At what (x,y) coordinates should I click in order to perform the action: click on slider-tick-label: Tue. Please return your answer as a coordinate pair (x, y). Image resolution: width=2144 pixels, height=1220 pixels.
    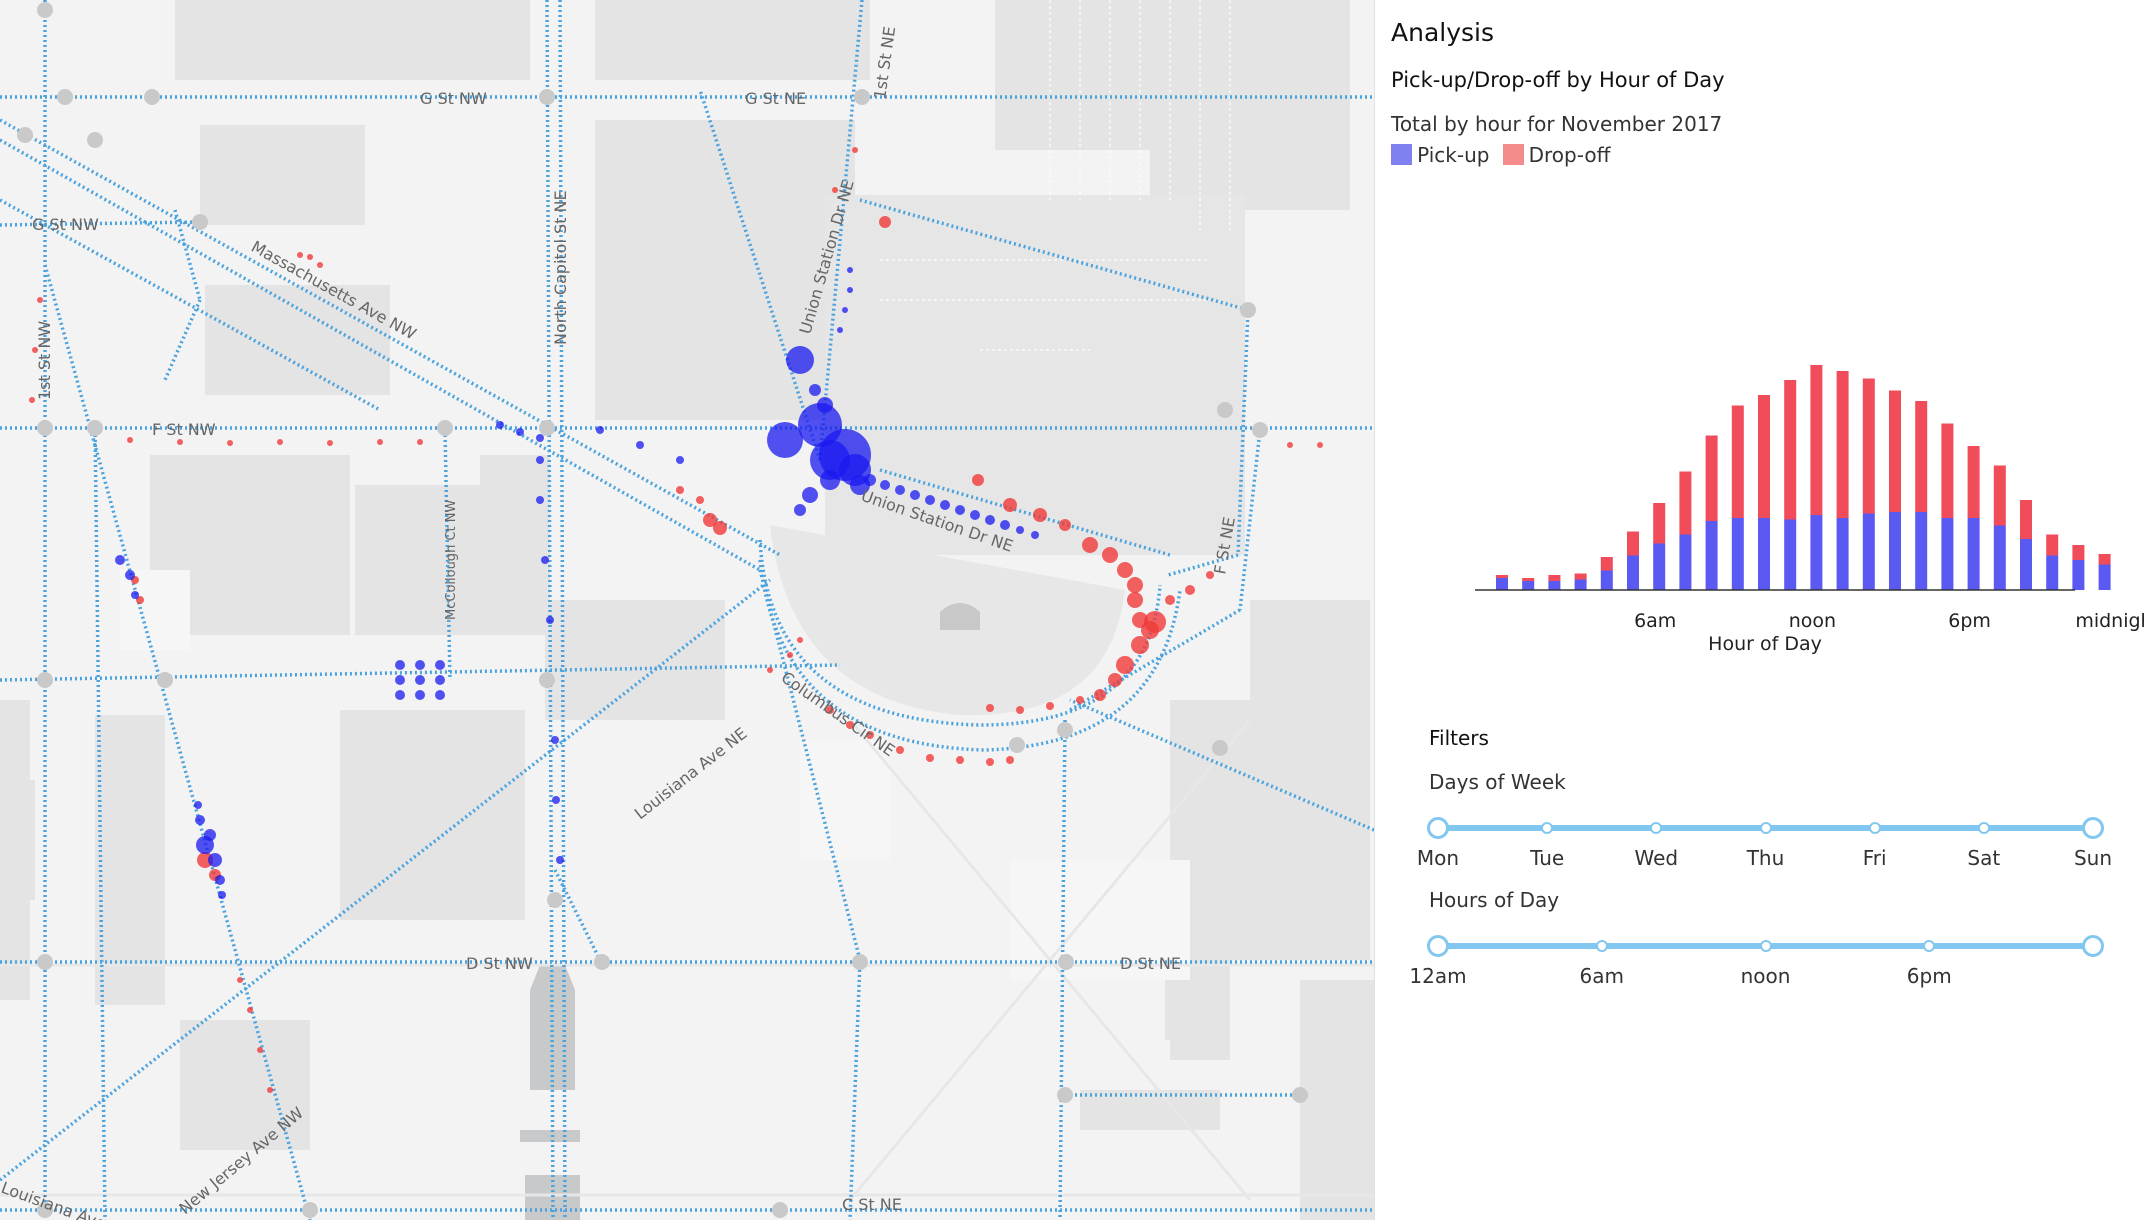
    Looking at the image, I should click on (1547, 858).